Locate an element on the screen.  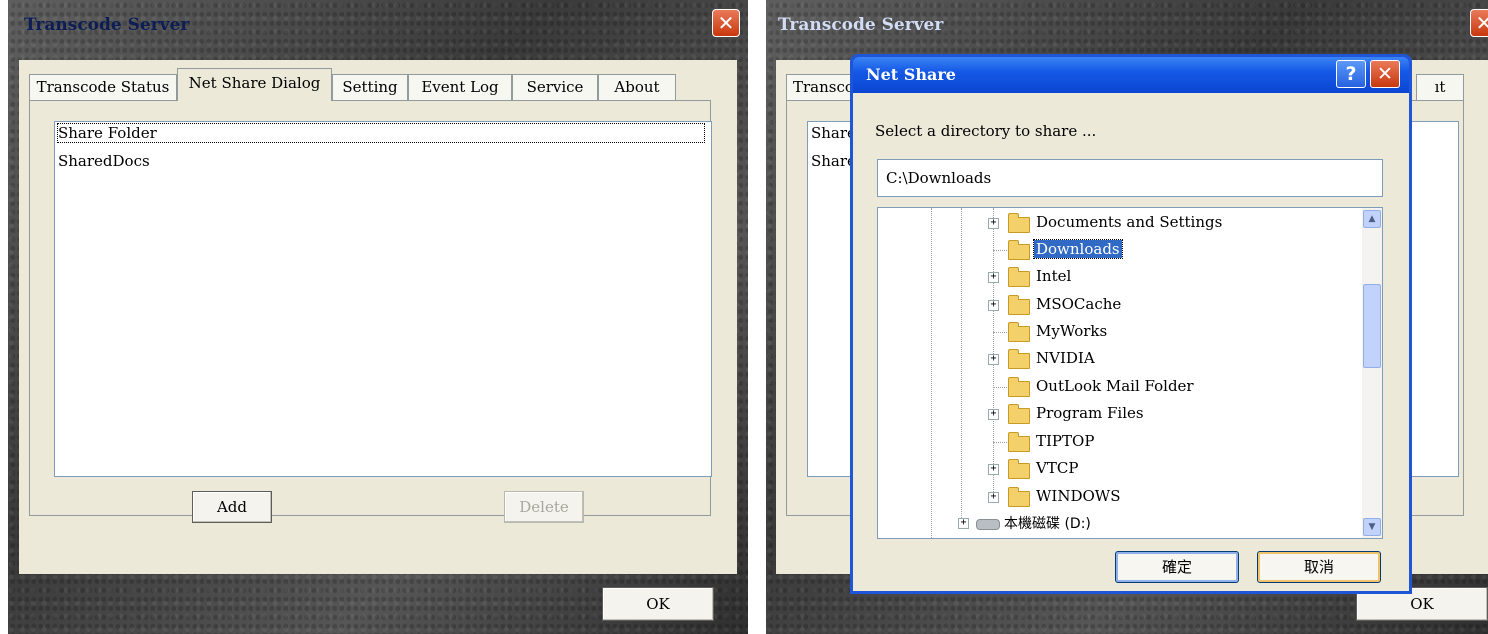
tree-item-tiptop: TIPTOP is located at coordinates (1173, 442).